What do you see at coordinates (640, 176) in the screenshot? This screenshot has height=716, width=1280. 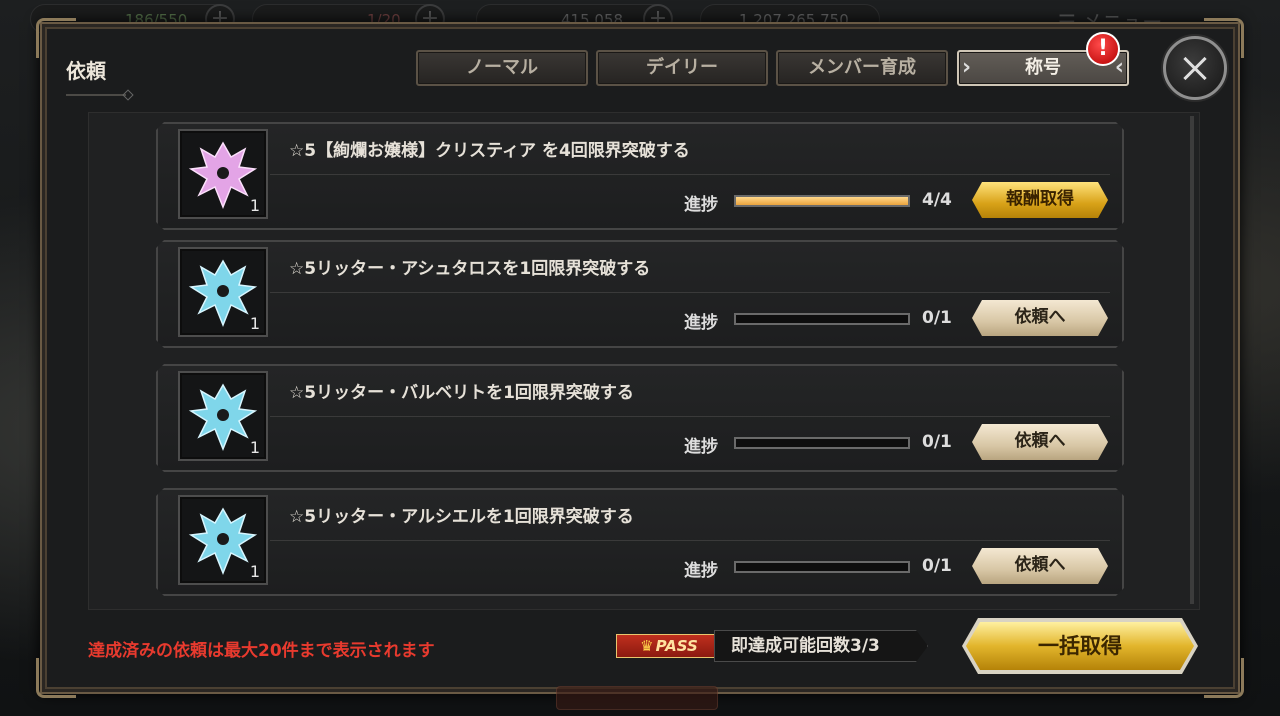 I see `quest-row: 1 ☆5【絢爛お嬢様】クリスティア を4回限界突破する 進捗 4/4 報酬取得` at bounding box center [640, 176].